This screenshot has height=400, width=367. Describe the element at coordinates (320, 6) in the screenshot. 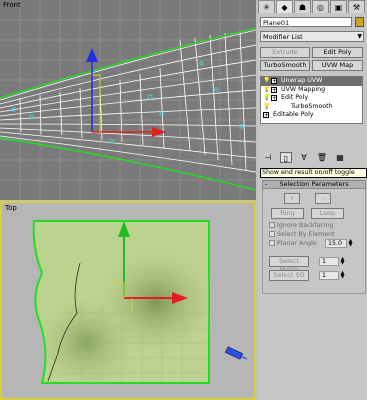

I see `motion-tab-icon: ◎` at that location.